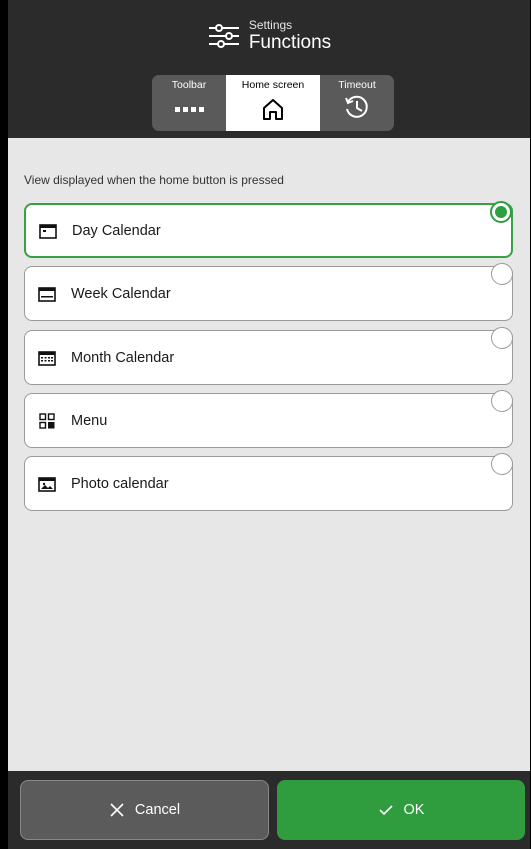 Image resolution: width=531 pixels, height=849 pixels. I want to click on tab-label: Timeout, so click(357, 85).